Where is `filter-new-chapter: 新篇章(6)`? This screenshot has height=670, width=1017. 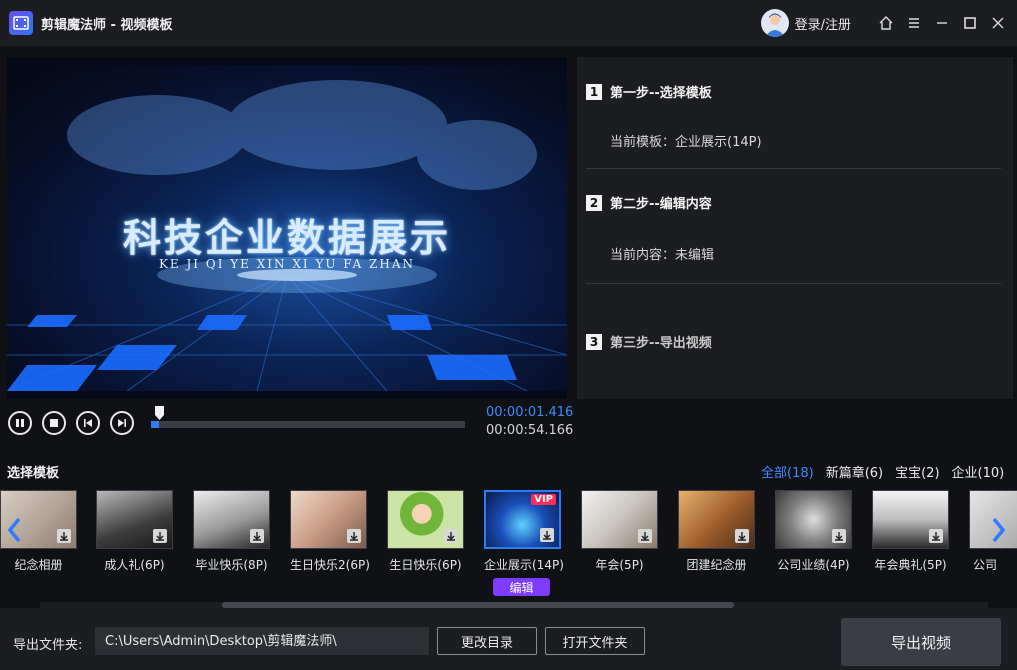 filter-new-chapter: 新篇章(6) is located at coordinates (854, 471).